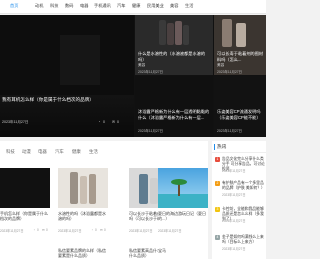 The height and width of the screenshot is (259, 320). What do you see at coordinates (244, 186) in the screenshot?
I see `sidebar-item-title: 有护肤产品有一个多里品的品牌（护肤 美如何？）` at bounding box center [244, 186].